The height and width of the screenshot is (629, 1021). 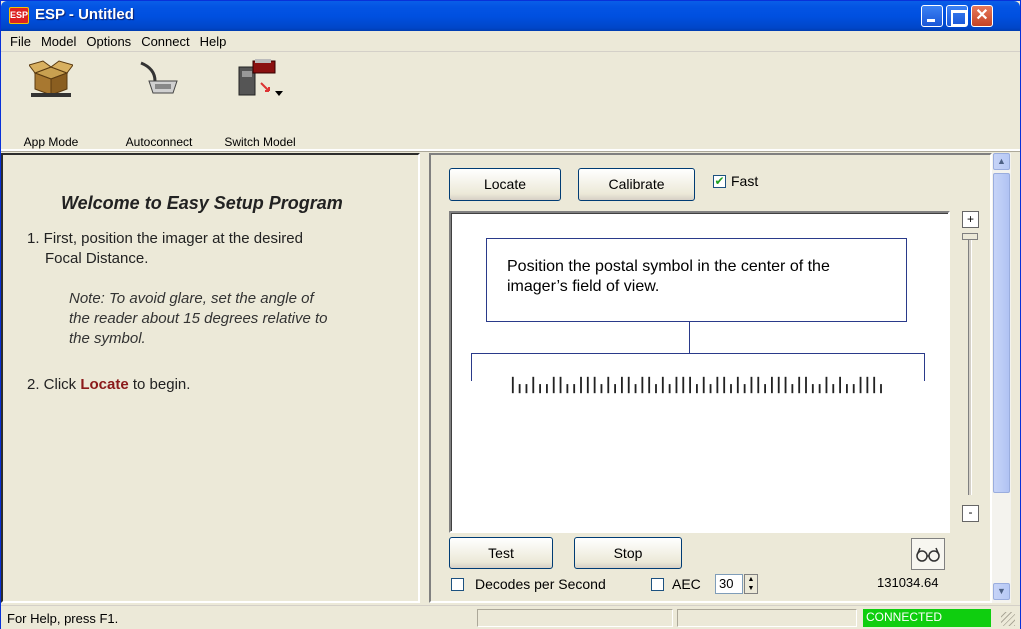 I want to click on status-bar: For Help, press F1. CONNECTED, so click(x=510, y=617).